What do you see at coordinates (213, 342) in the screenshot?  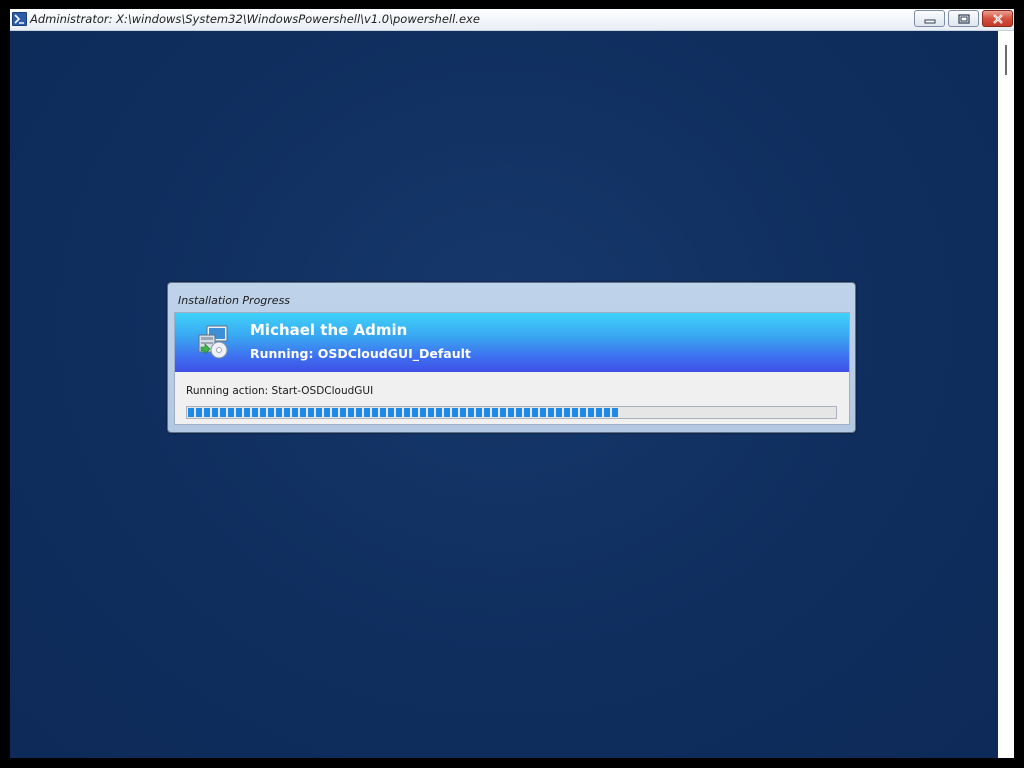 I see `installer-computer-icon` at bounding box center [213, 342].